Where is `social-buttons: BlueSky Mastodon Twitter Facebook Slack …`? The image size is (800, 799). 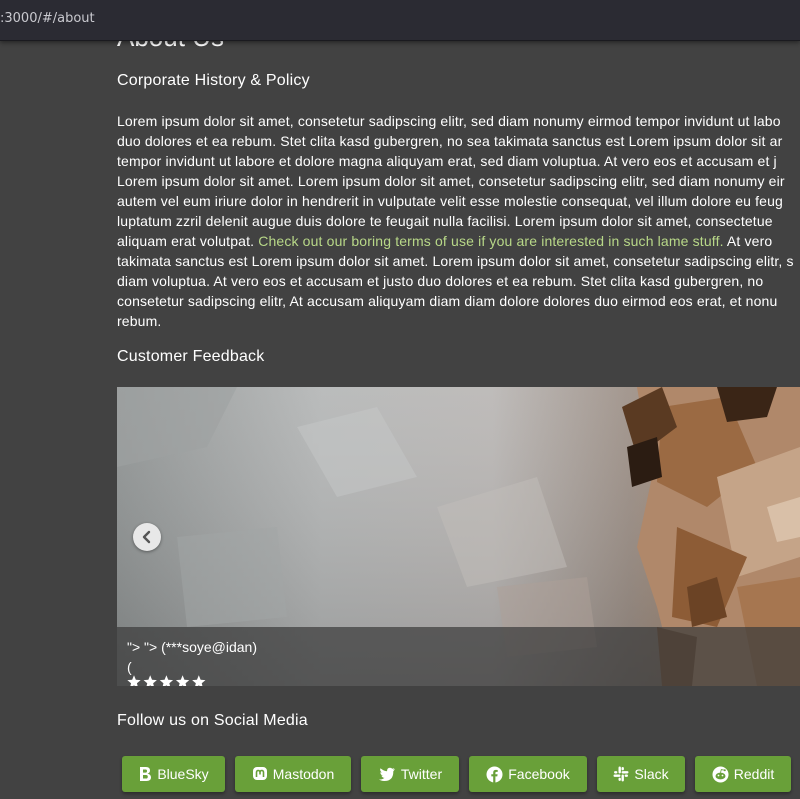 social-buttons: BlueSky Mastodon Twitter Facebook Slack … is located at coordinates (400, 774).